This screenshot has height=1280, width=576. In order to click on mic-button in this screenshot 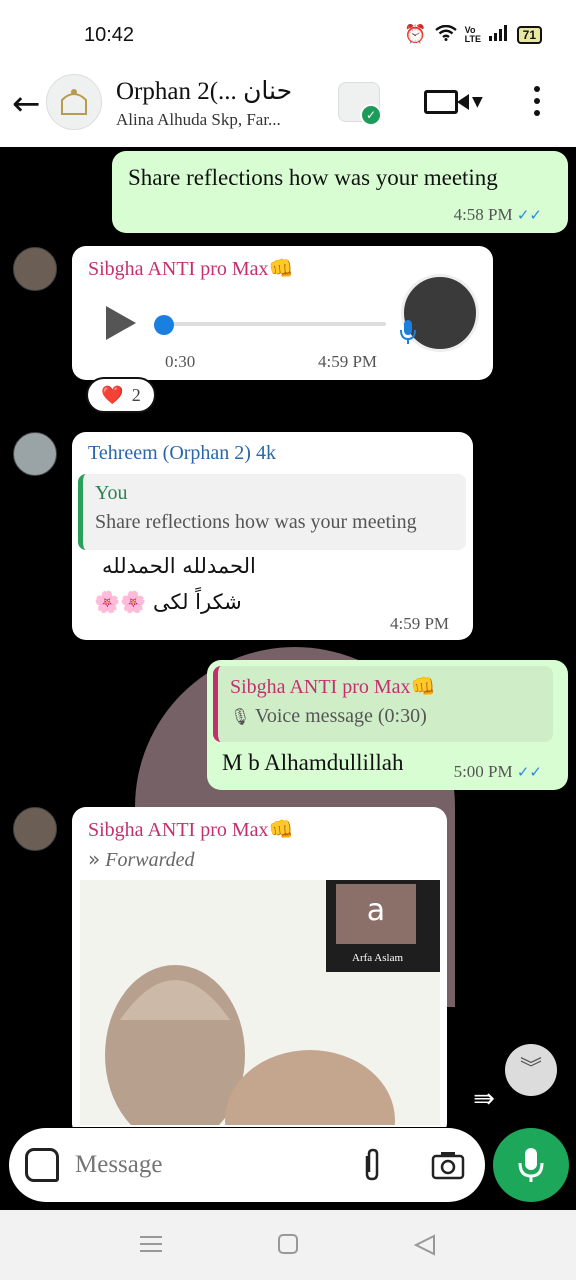, I will do `click(531, 1165)`.